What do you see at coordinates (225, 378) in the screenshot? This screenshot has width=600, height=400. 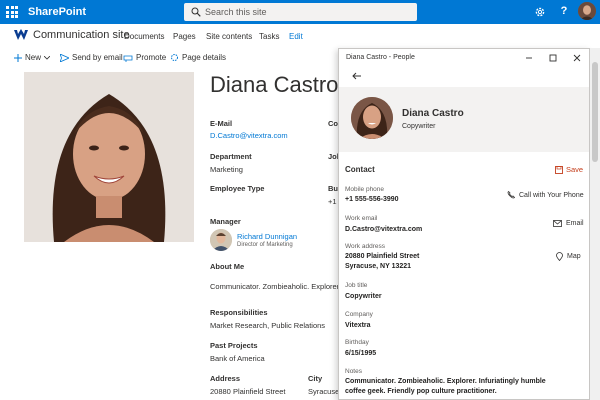 I see `address-label: Address` at bounding box center [225, 378].